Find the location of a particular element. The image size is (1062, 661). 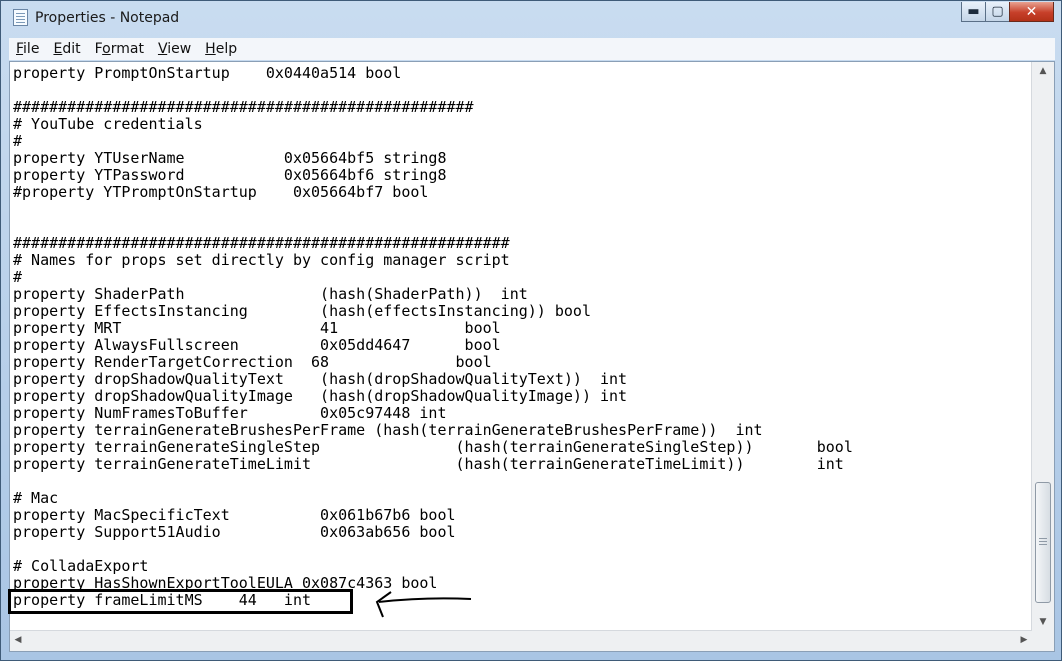

minimize-icon: ▬ is located at coordinates (973, 11).